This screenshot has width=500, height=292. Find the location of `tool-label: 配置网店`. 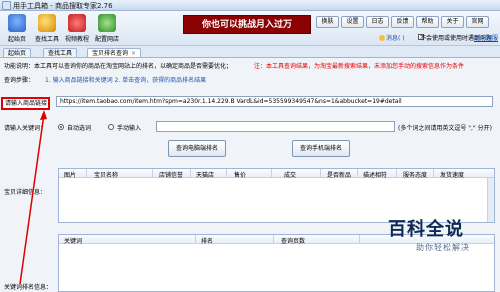

tool-label: 配置网店 is located at coordinates (106, 39).